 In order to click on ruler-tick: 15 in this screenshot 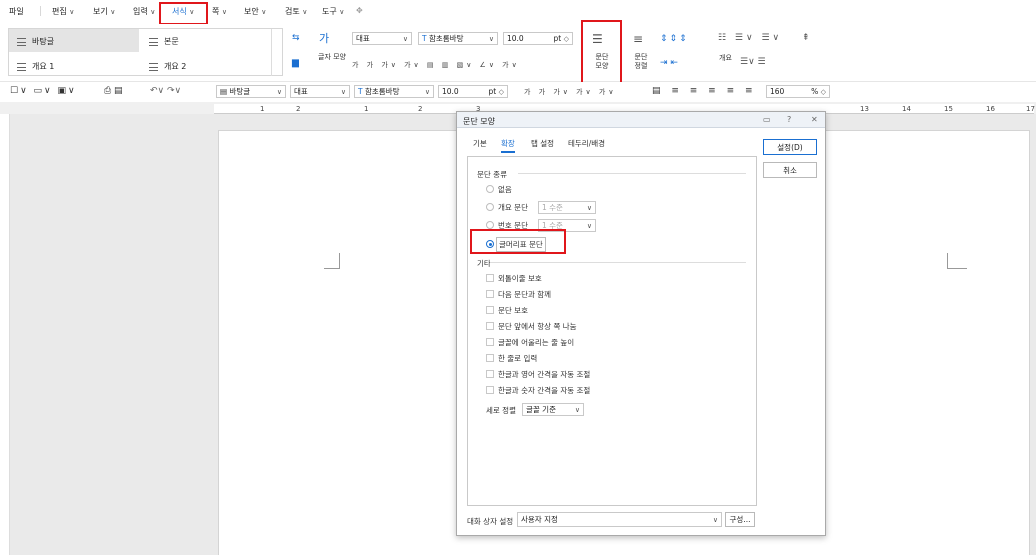, I will do `click(948, 109)`.